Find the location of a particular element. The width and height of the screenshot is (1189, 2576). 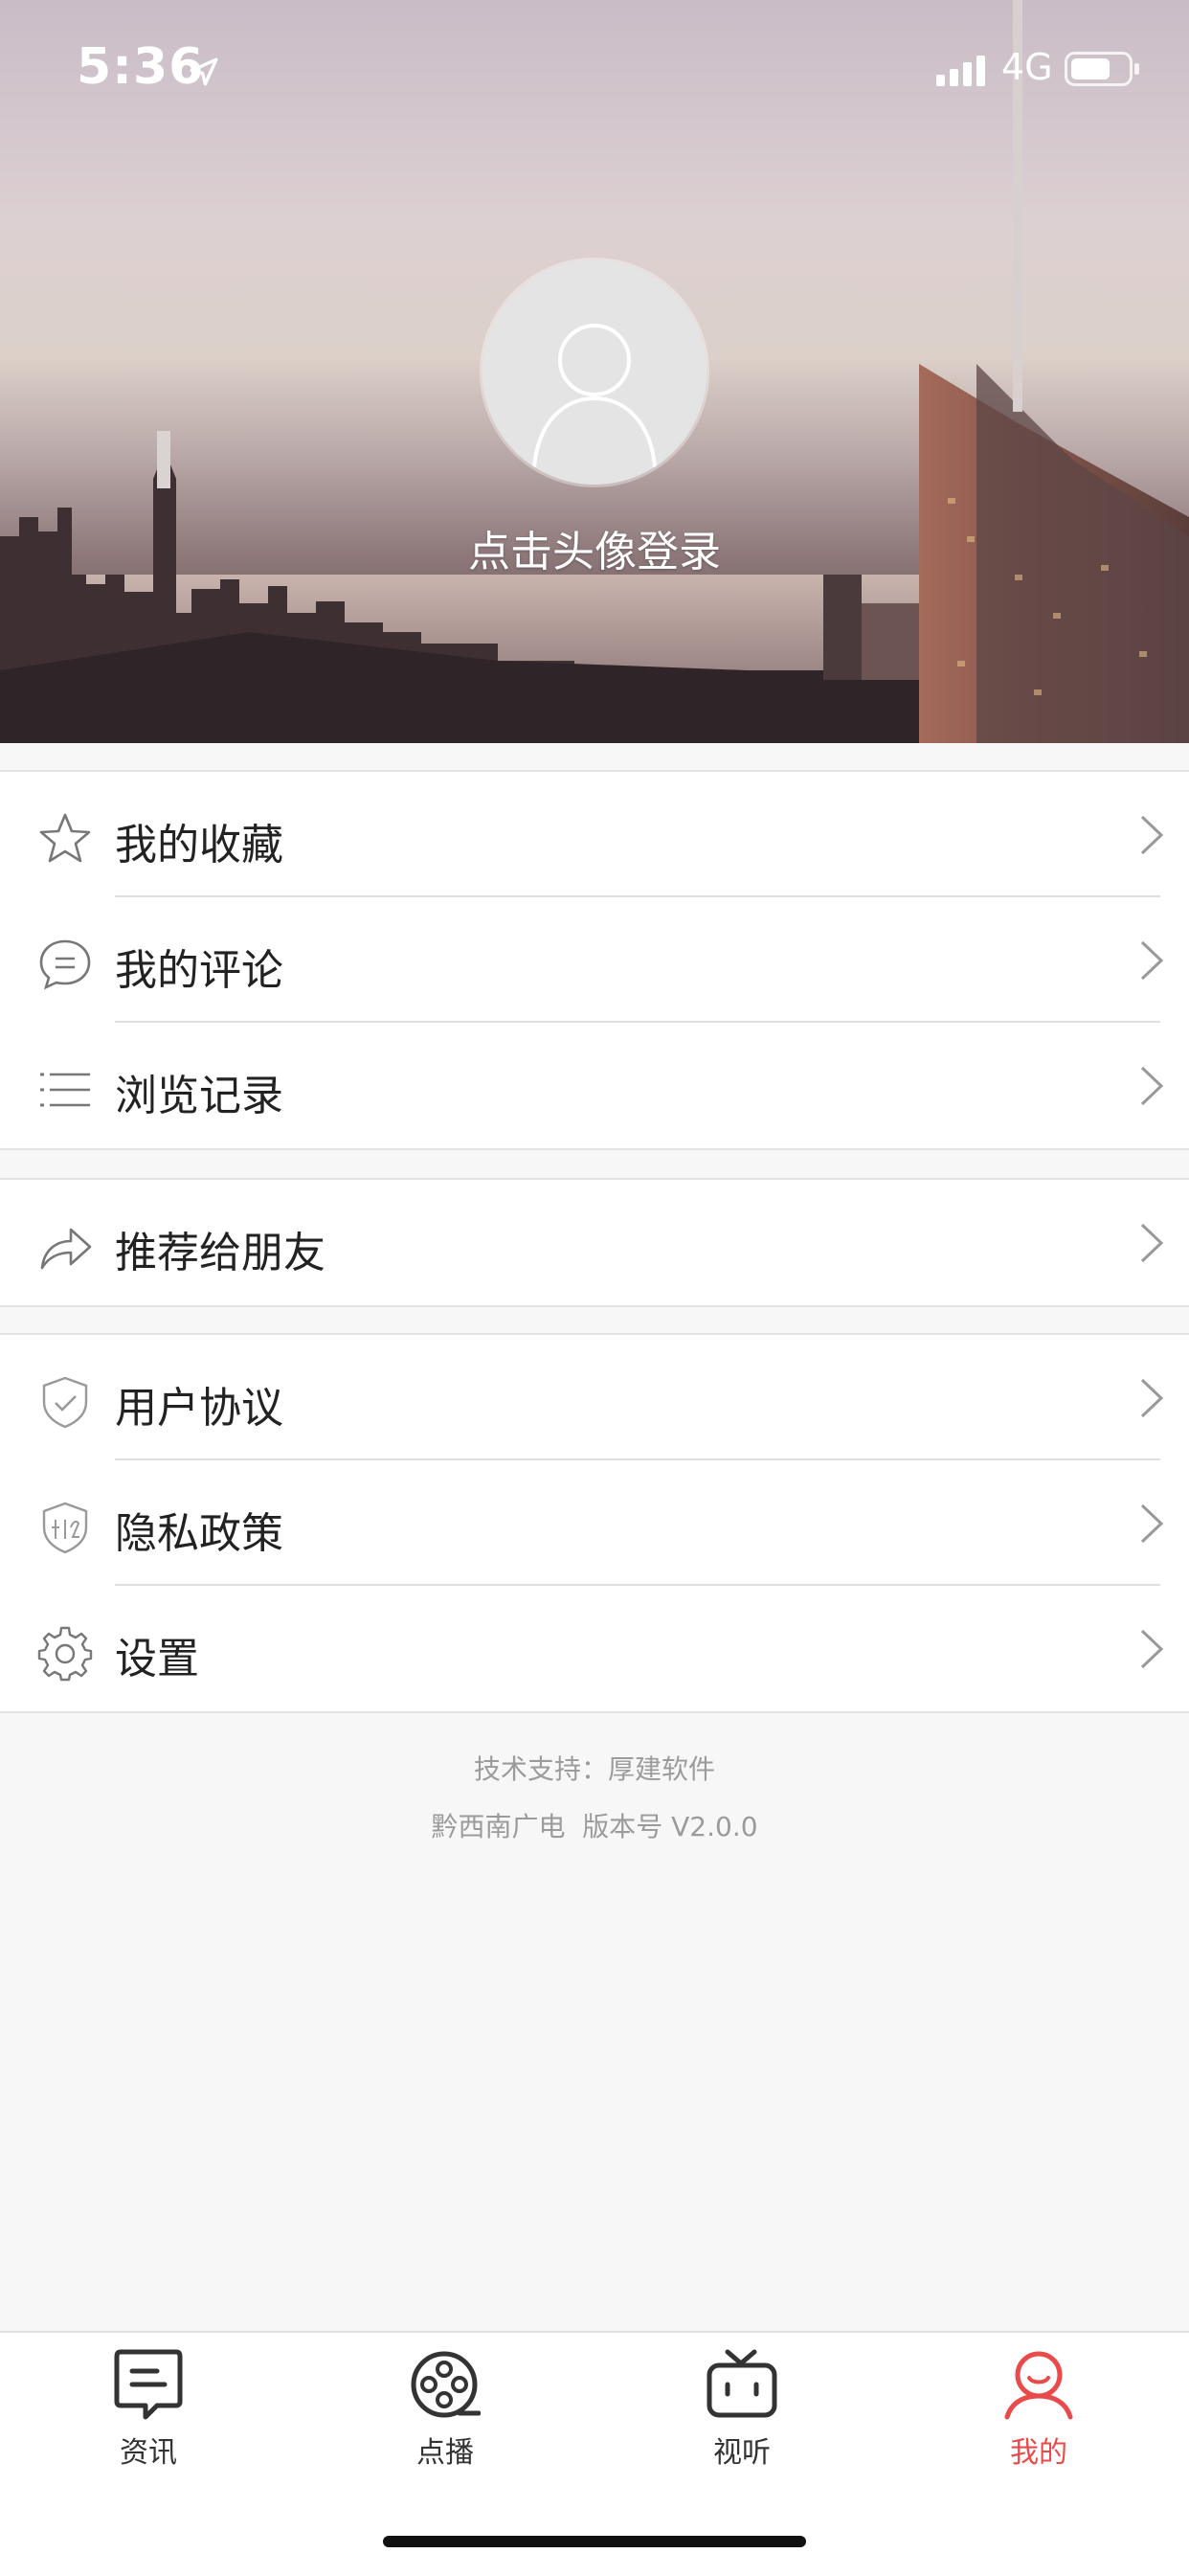

menu-item-privacy-policy: 隐私政策 is located at coordinates (594, 1523).